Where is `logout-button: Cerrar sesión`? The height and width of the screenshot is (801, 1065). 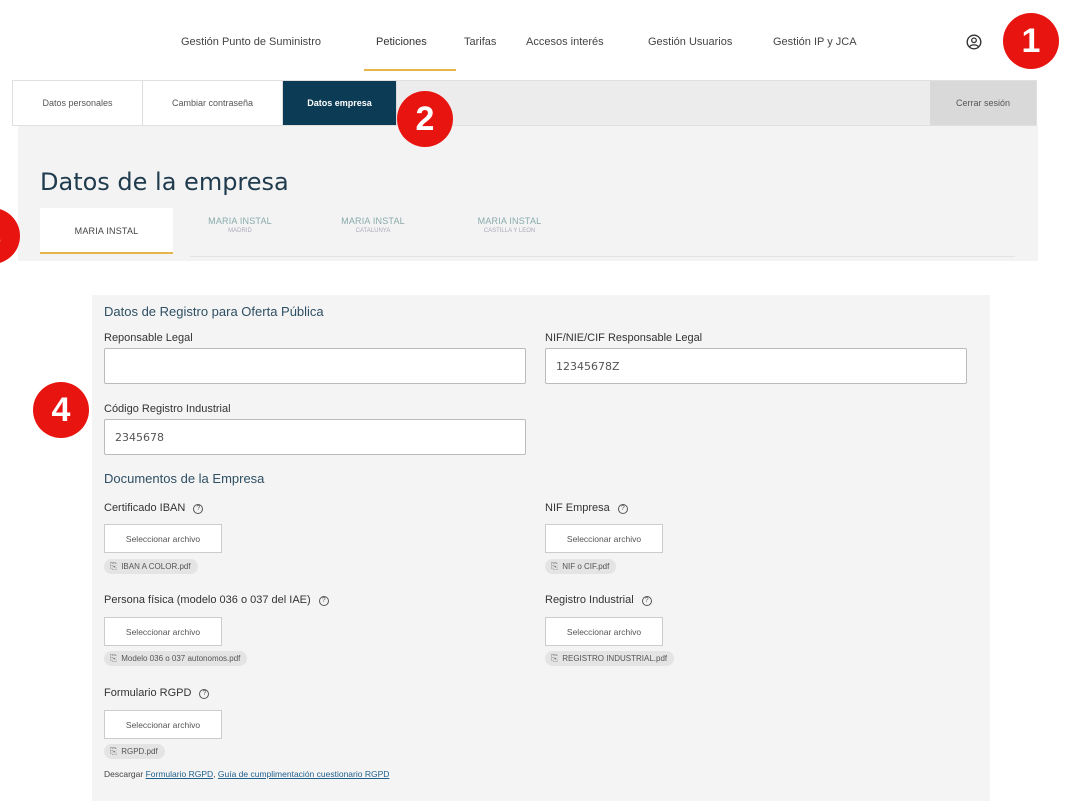 logout-button: Cerrar sesión is located at coordinates (983, 103).